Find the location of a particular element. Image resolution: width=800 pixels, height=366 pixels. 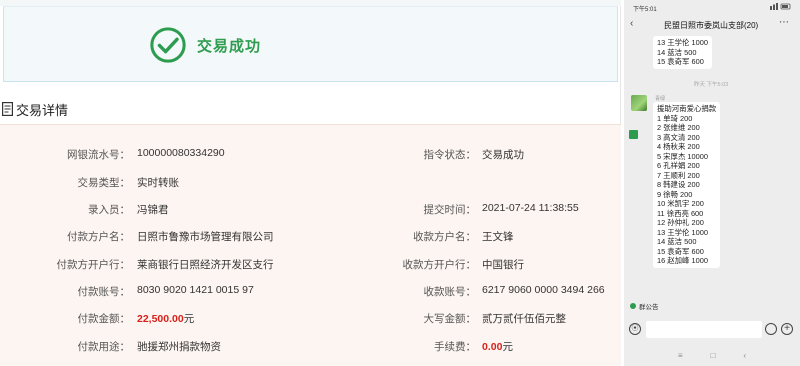

plus-icon: + is located at coordinates (787, 329).